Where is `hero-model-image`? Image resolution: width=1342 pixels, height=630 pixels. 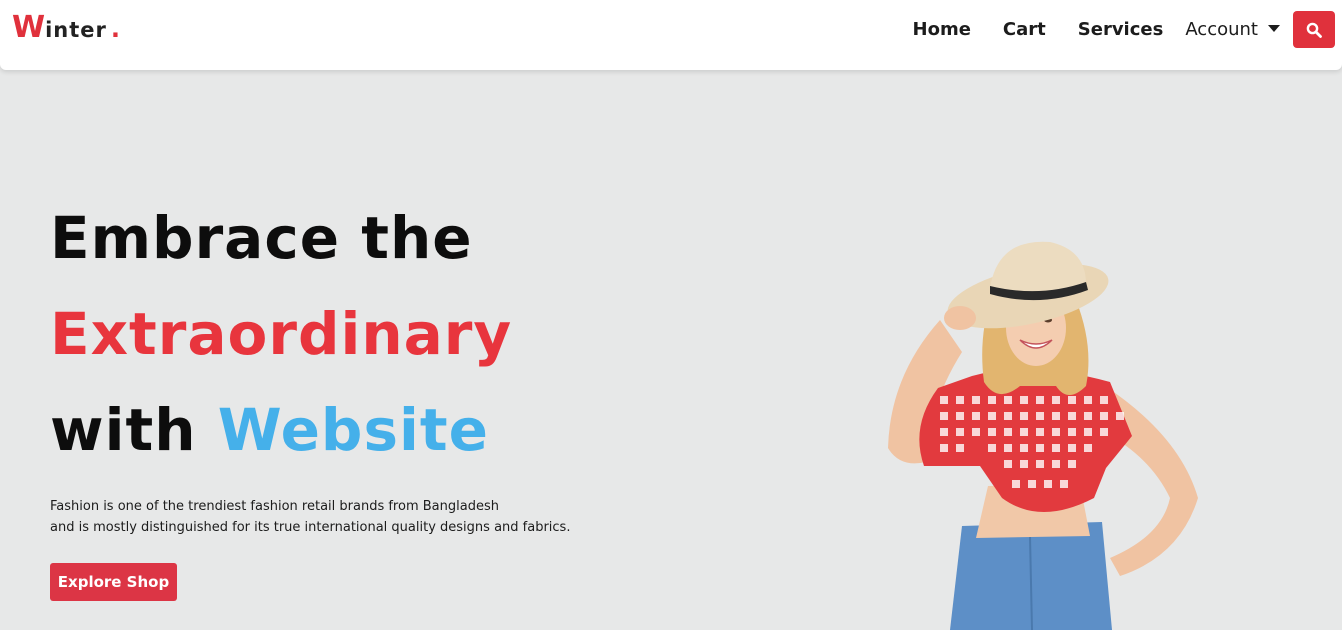 hero-model-image is located at coordinates (1043, 435).